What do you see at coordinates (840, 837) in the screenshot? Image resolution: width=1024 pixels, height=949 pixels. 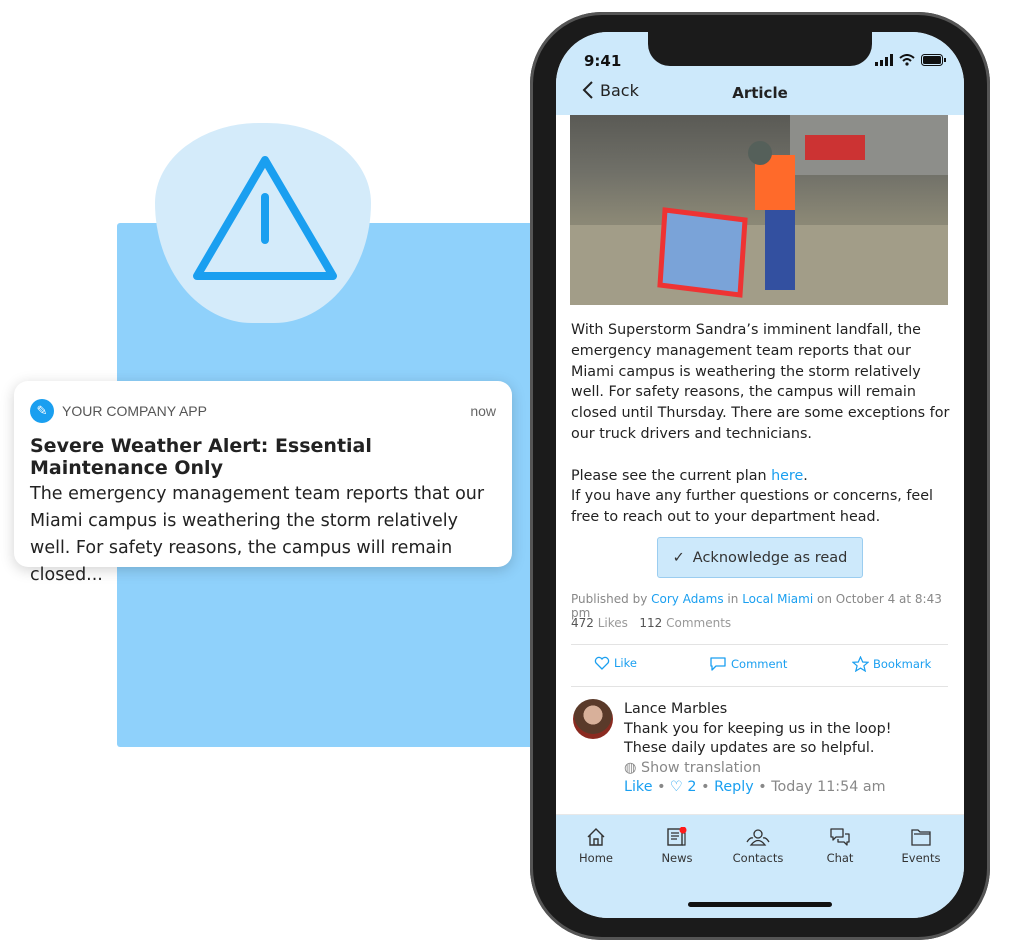 I see `chat-icon` at bounding box center [840, 837].